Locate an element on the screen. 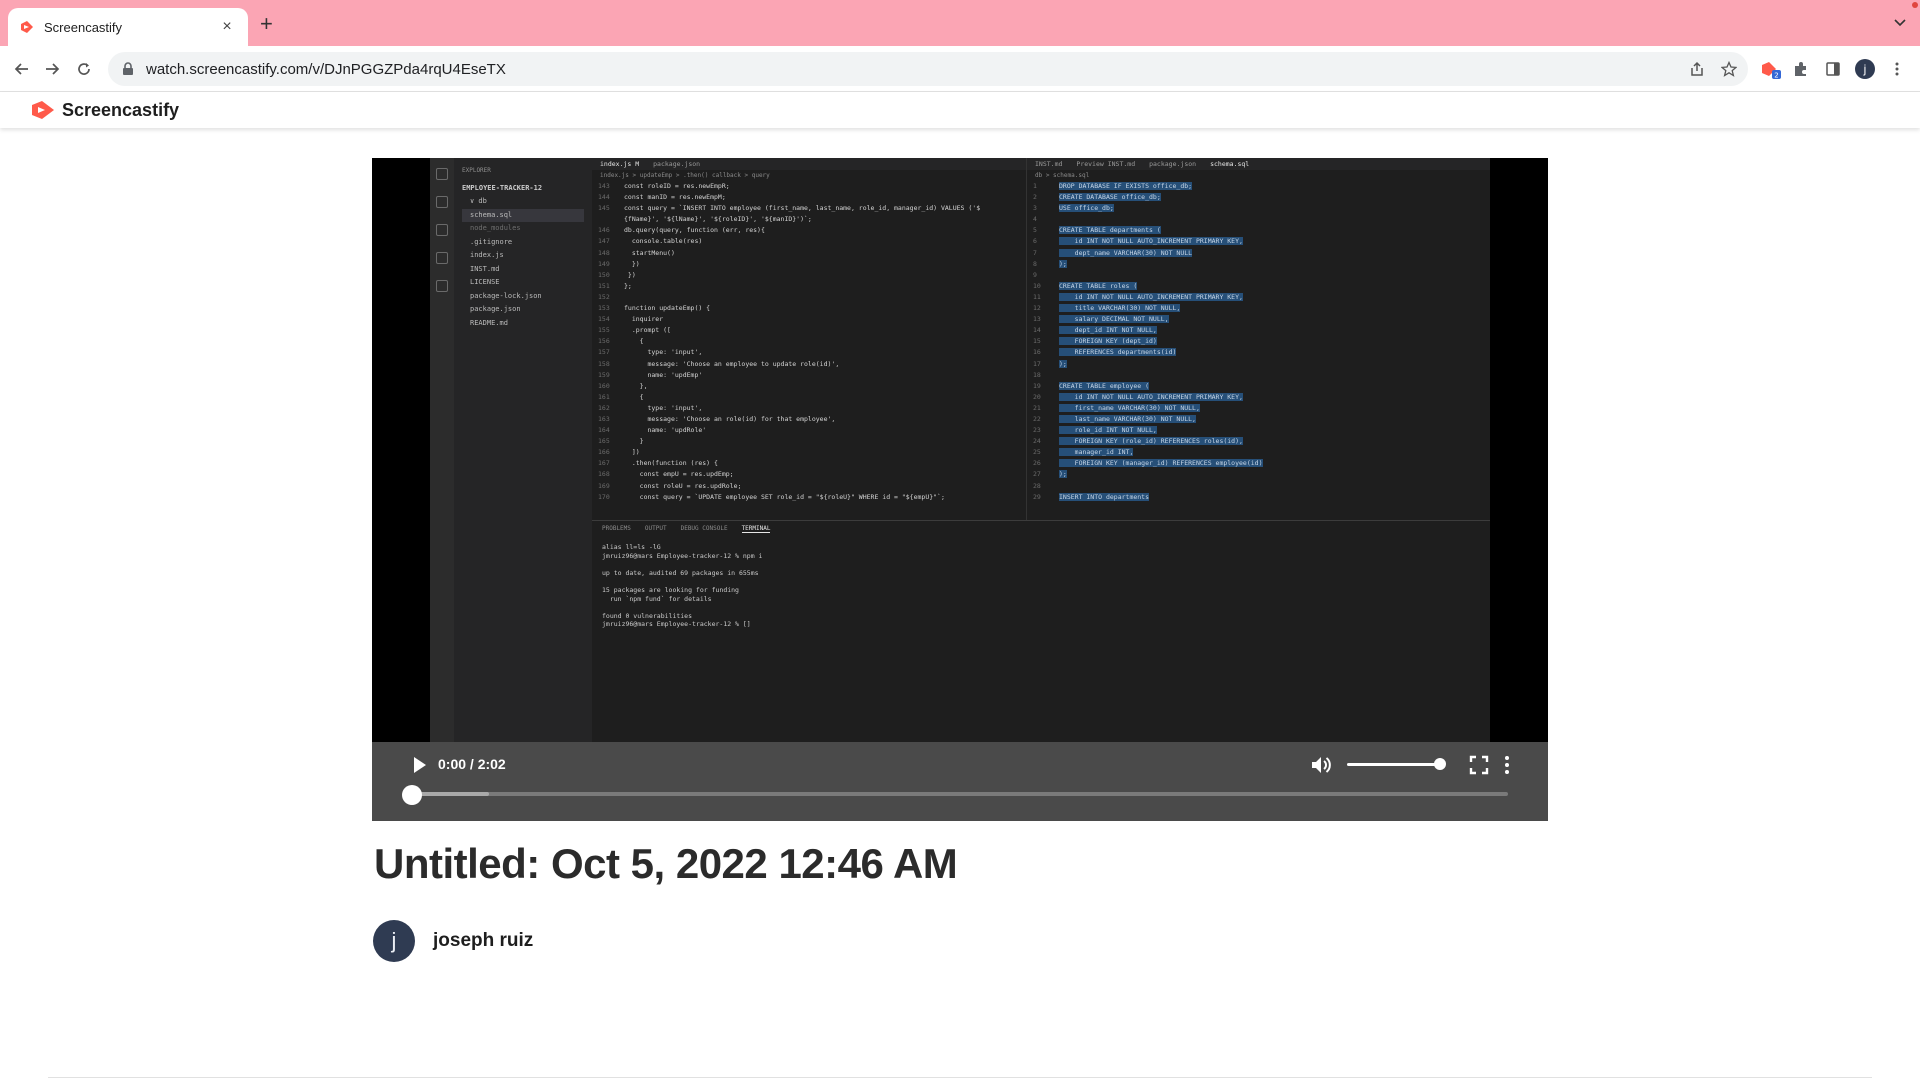 Image resolution: width=1920 pixels, height=1080 pixels. line-number: 24 is located at coordinates (1037, 441).